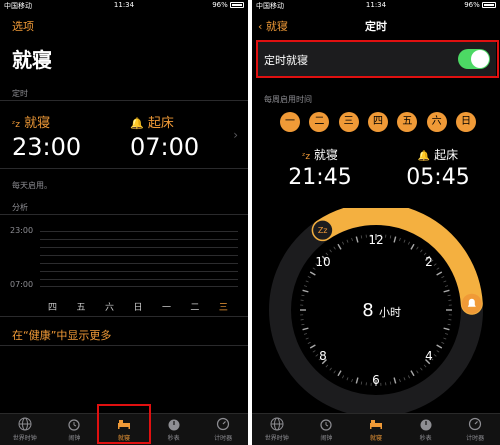 The image size is (500, 445). Describe the element at coordinates (23, 26) in the screenshot. I see `options-button: 选项` at that location.